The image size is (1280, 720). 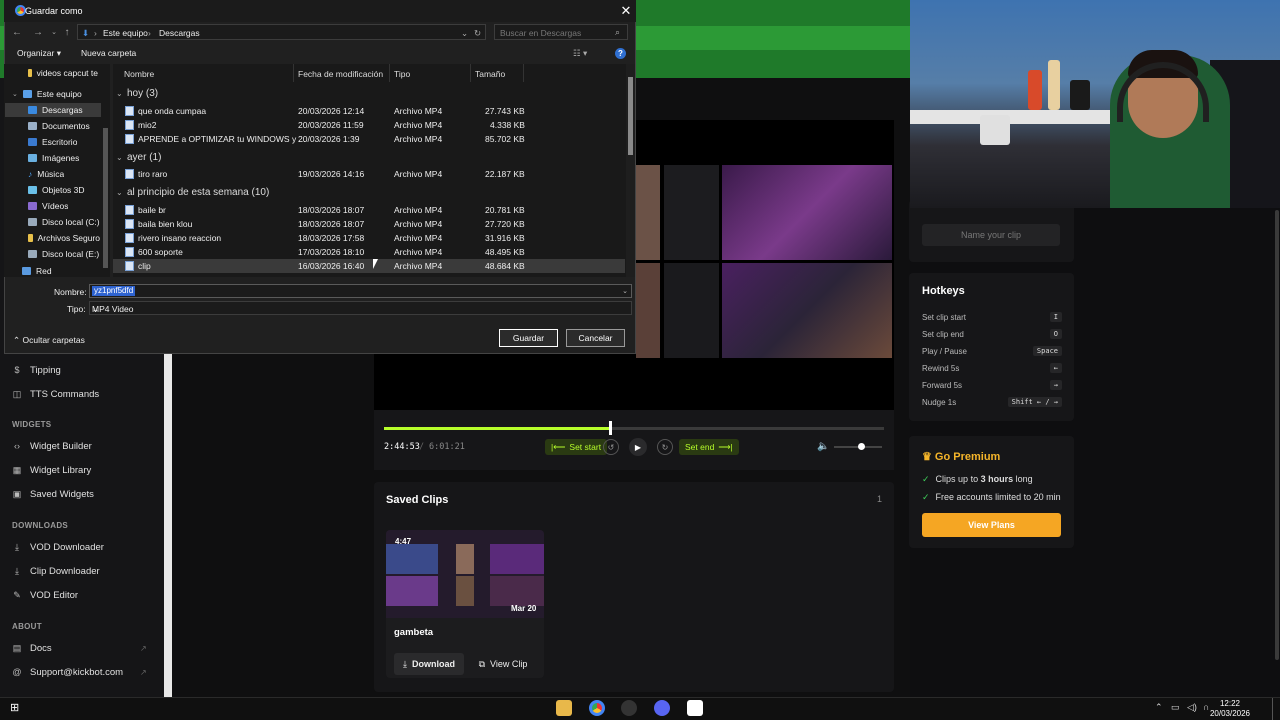 What do you see at coordinates (662, 708) in the screenshot?
I see `discord-icon` at bounding box center [662, 708].